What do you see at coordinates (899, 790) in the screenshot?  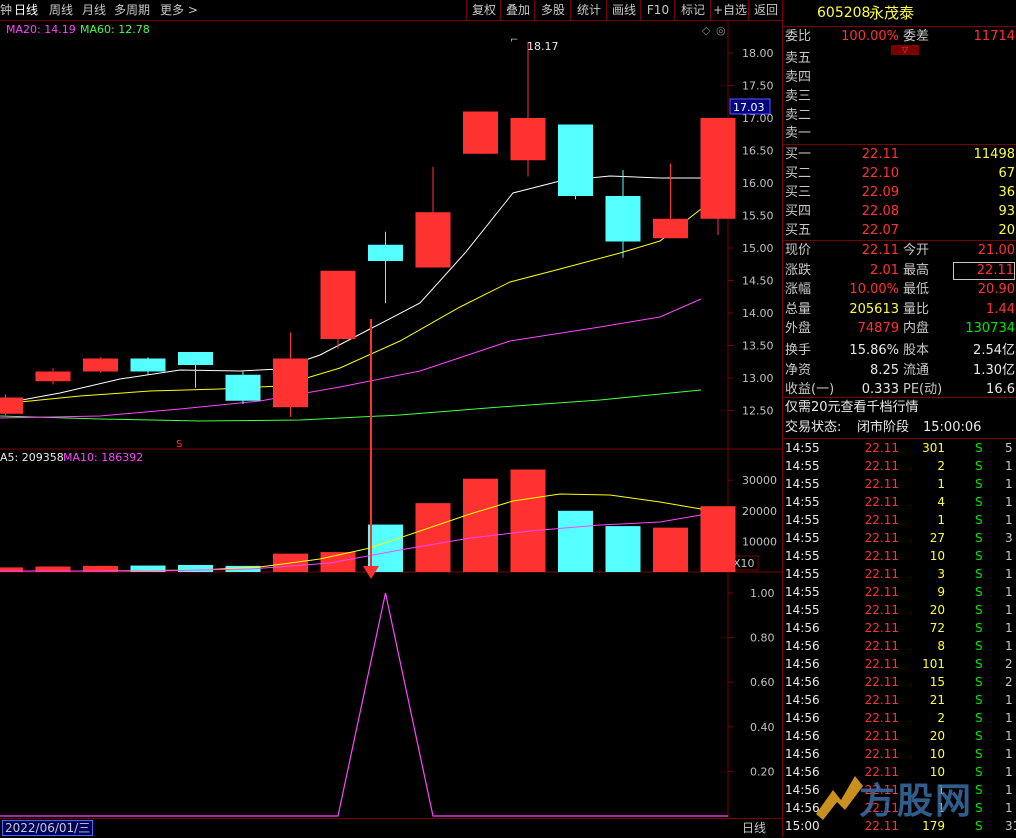 I see `tick-row: 14:56 22.11 1 S 1` at bounding box center [899, 790].